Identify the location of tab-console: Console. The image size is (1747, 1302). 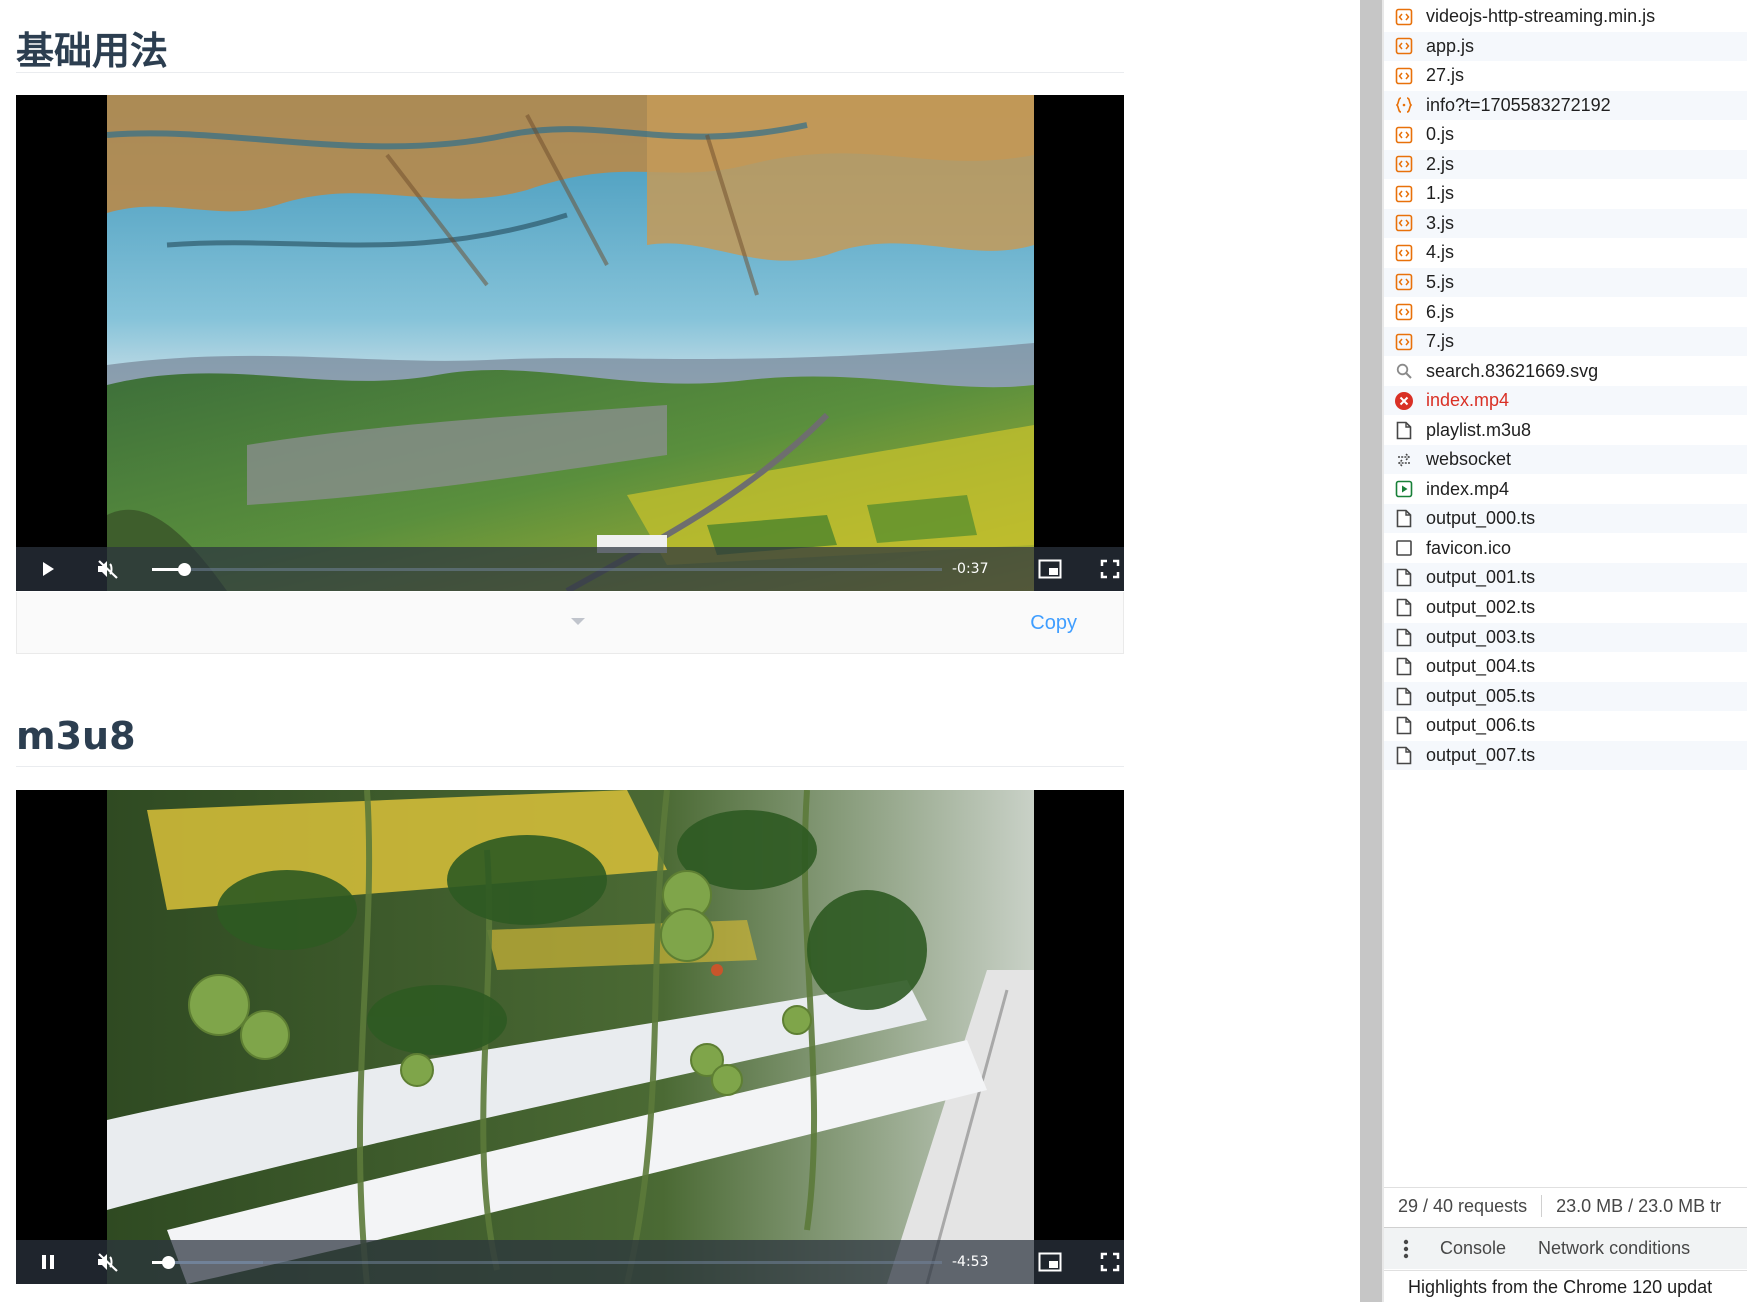
(1473, 1248).